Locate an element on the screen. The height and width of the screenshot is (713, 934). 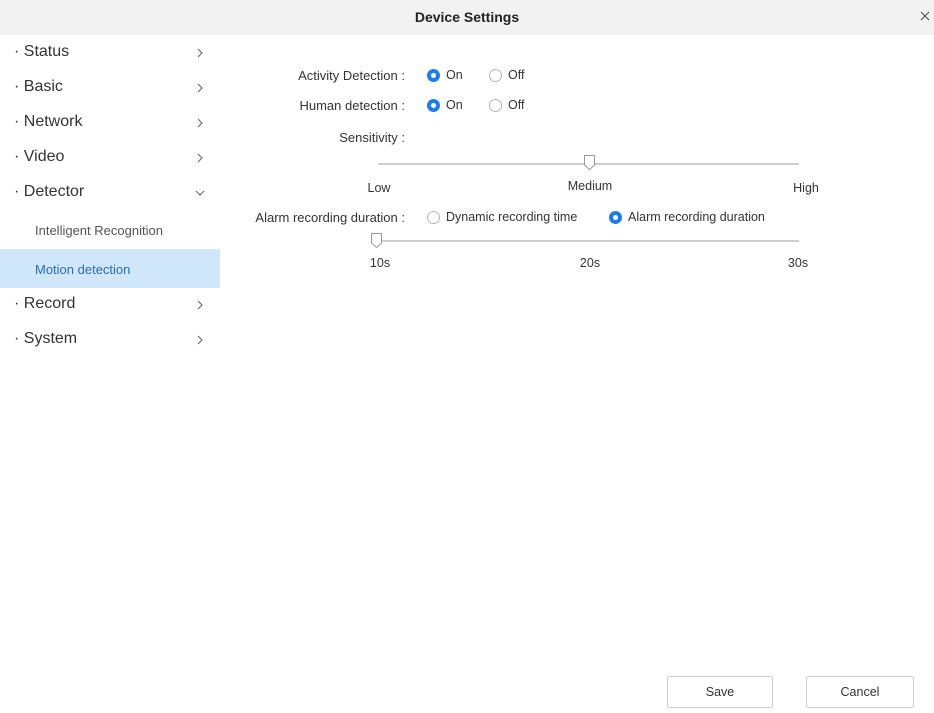
chevron-down-icon is located at coordinates (200, 193).